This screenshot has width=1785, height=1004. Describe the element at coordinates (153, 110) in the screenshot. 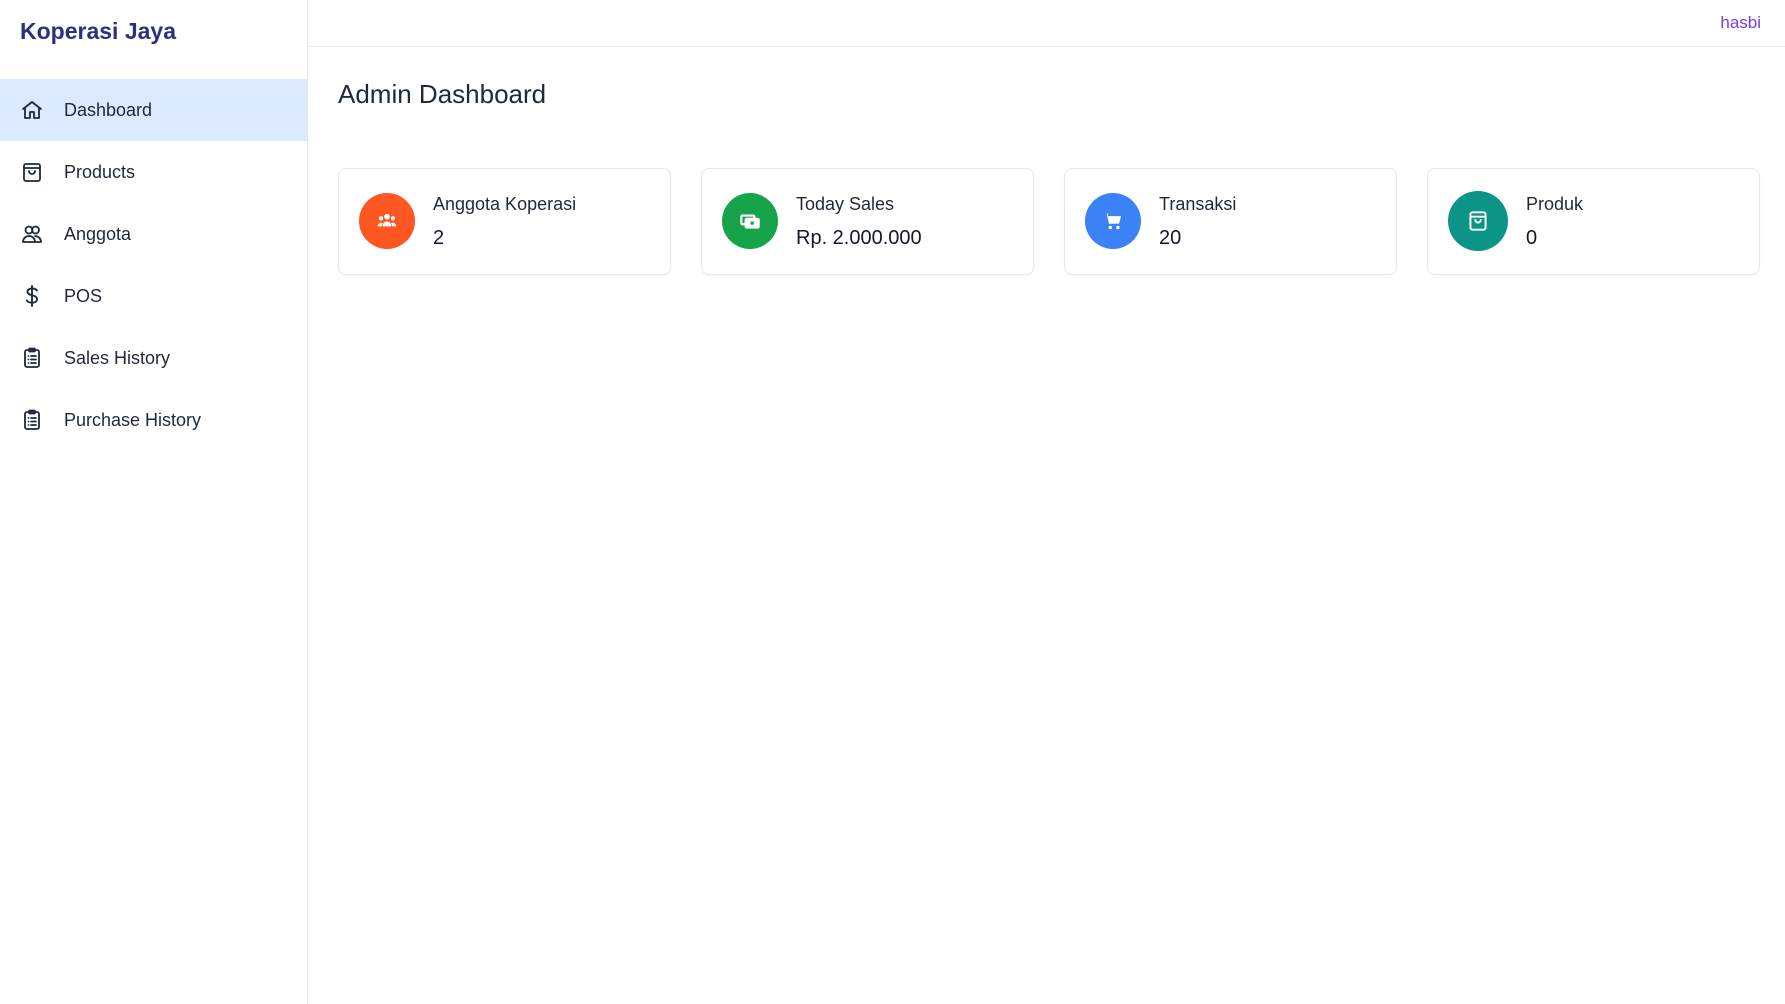

I see `sidebar-item-dashboard: Dashboard` at that location.